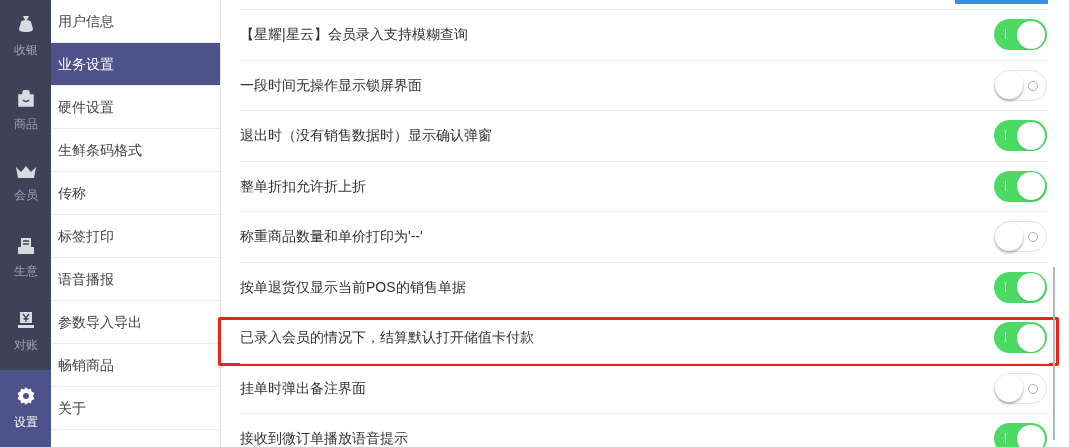 Image resolution: width=1069 pixels, height=447 pixels. What do you see at coordinates (353, 287) in the screenshot?
I see `setting-label: 按单退货仅显示当前POS的销售单据` at bounding box center [353, 287].